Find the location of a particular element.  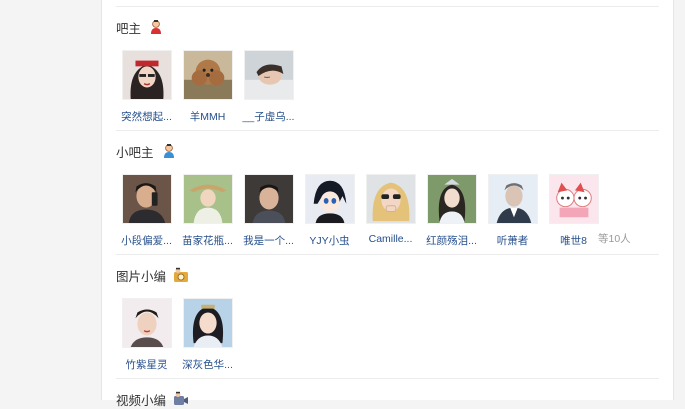

member-card: 竹紫星灵 is located at coordinates (146, 335).